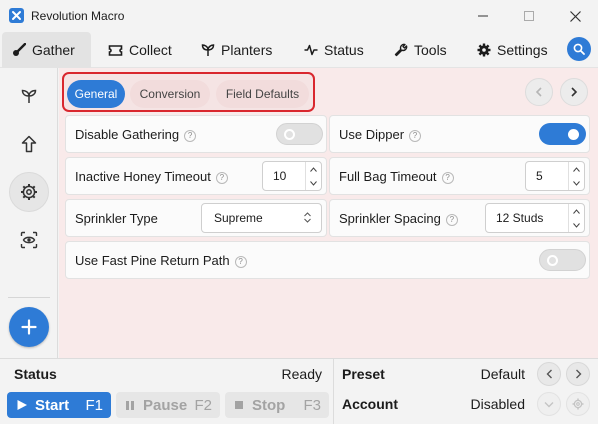  I want to click on setting-label: Use Dipper, so click(372, 134).